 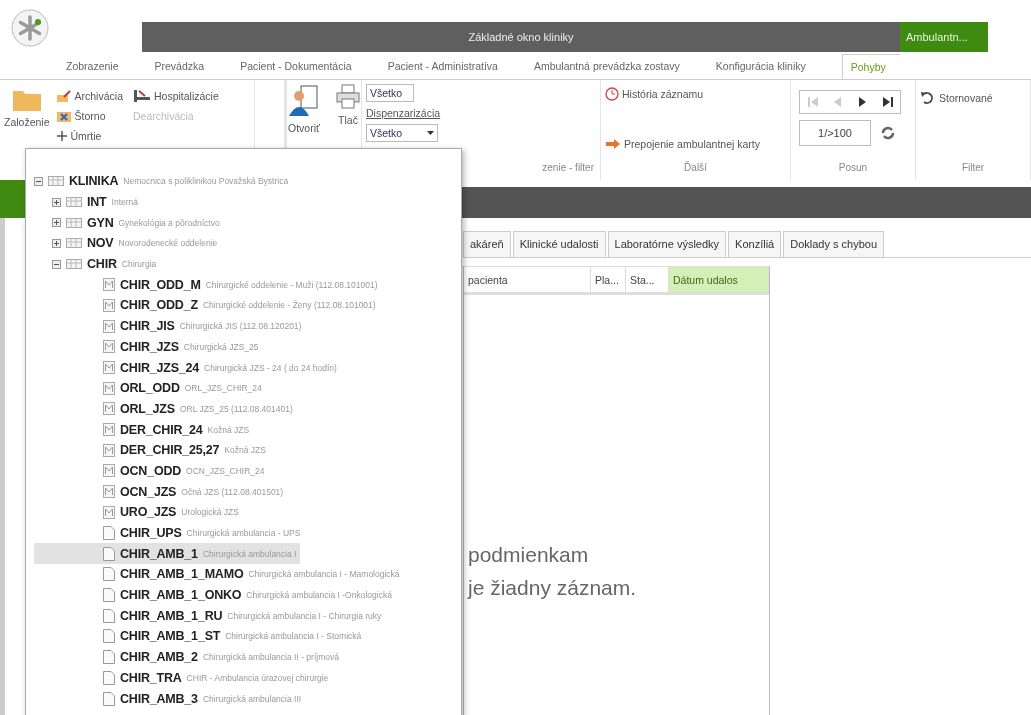 What do you see at coordinates (888, 133) in the screenshot?
I see `refresh-icon` at bounding box center [888, 133].